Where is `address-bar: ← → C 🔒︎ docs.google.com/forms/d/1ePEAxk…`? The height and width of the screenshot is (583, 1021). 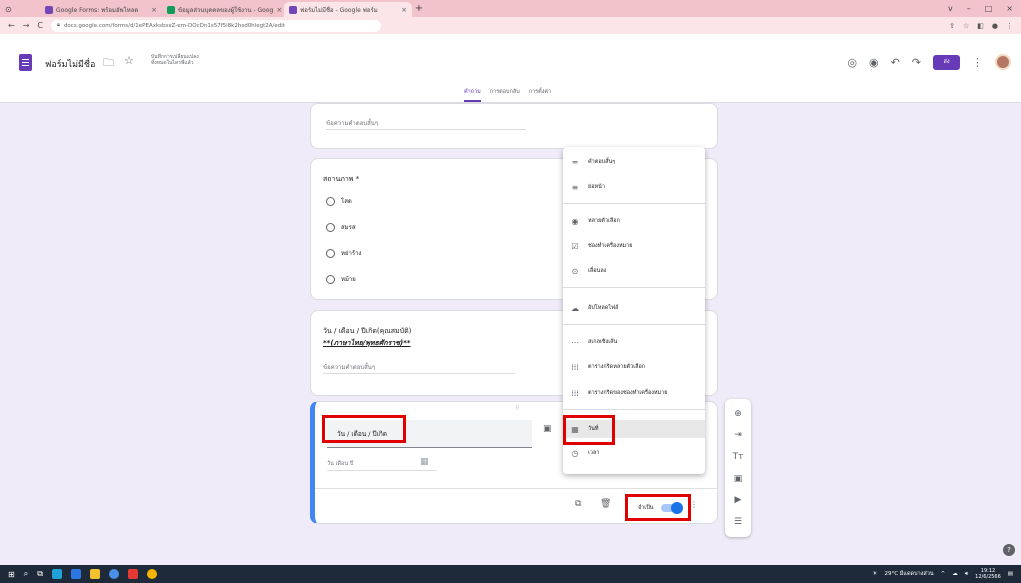
address-bar: ← → C 🔒︎ docs.google.com/forms/d/1ePEAxk… is located at coordinates (510, 25).